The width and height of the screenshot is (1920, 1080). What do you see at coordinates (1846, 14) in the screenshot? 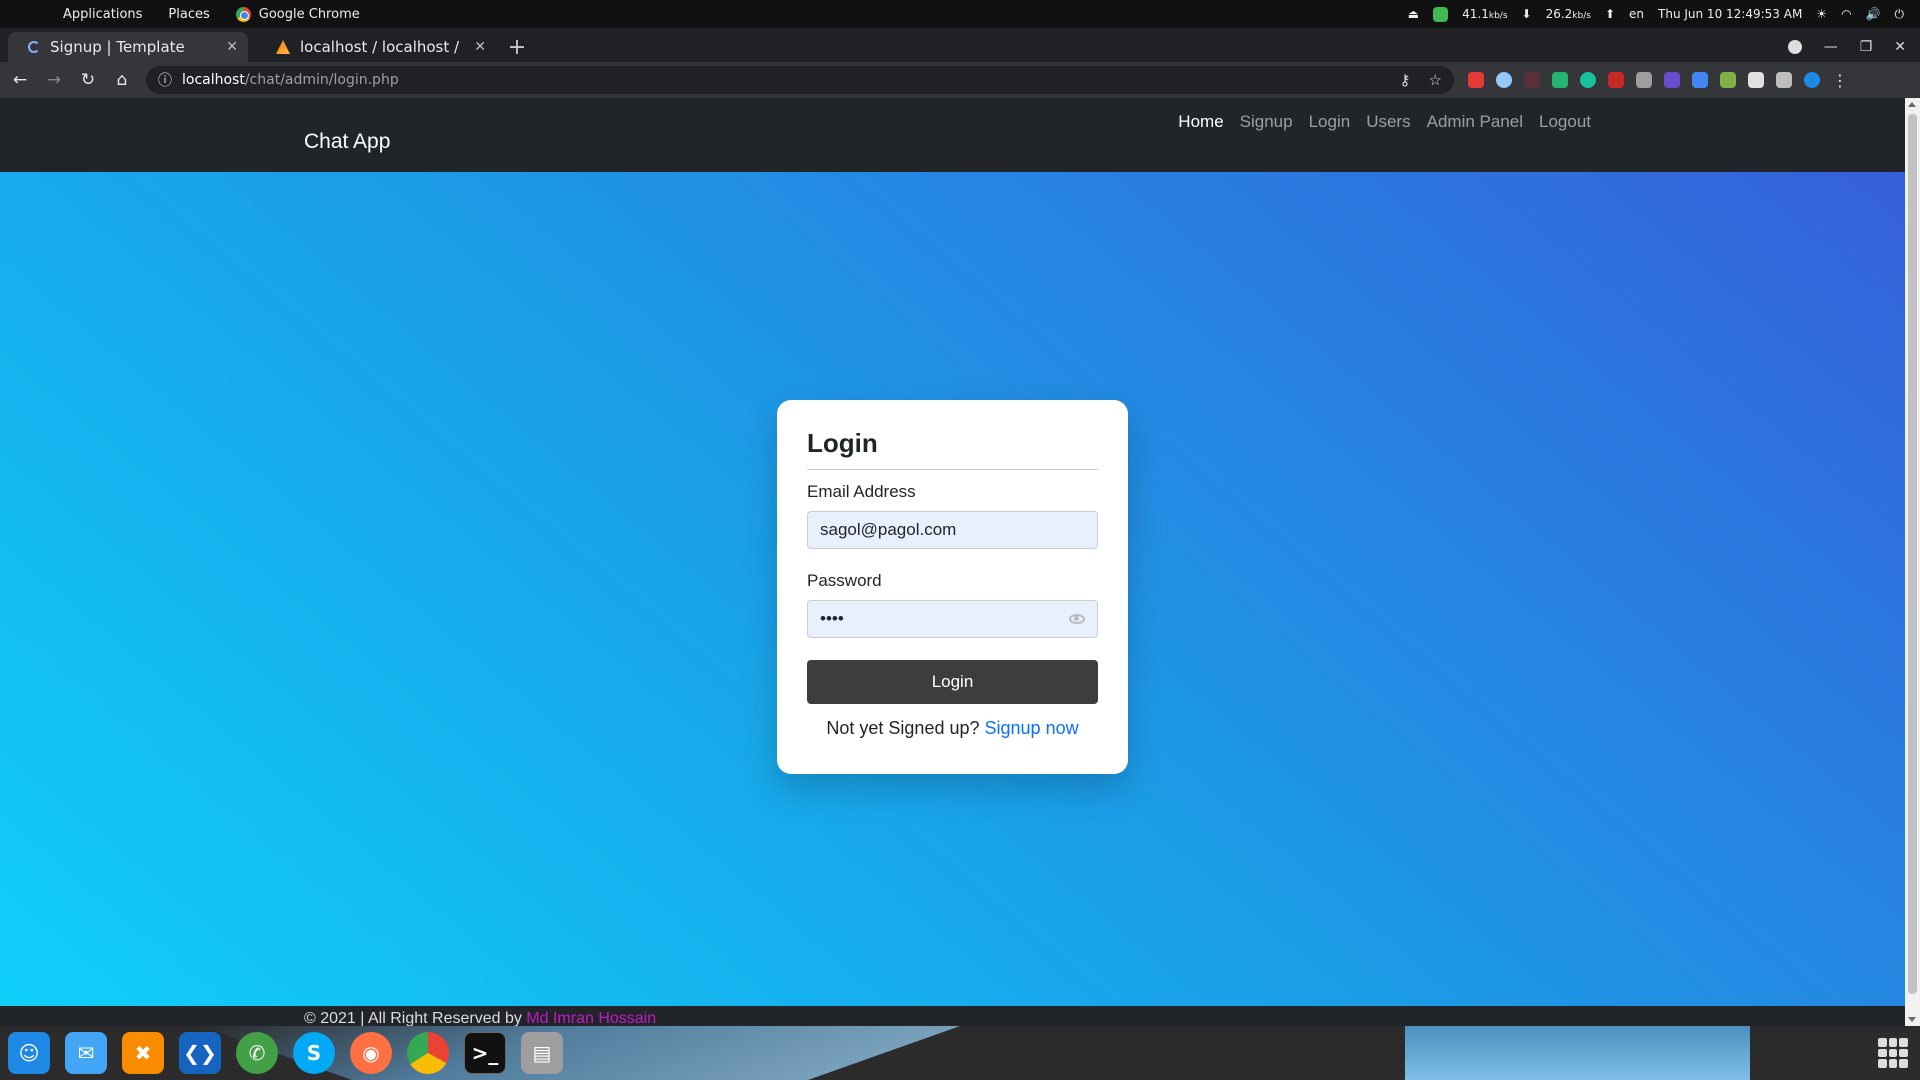
I see `wifi-icon: ◠` at bounding box center [1846, 14].